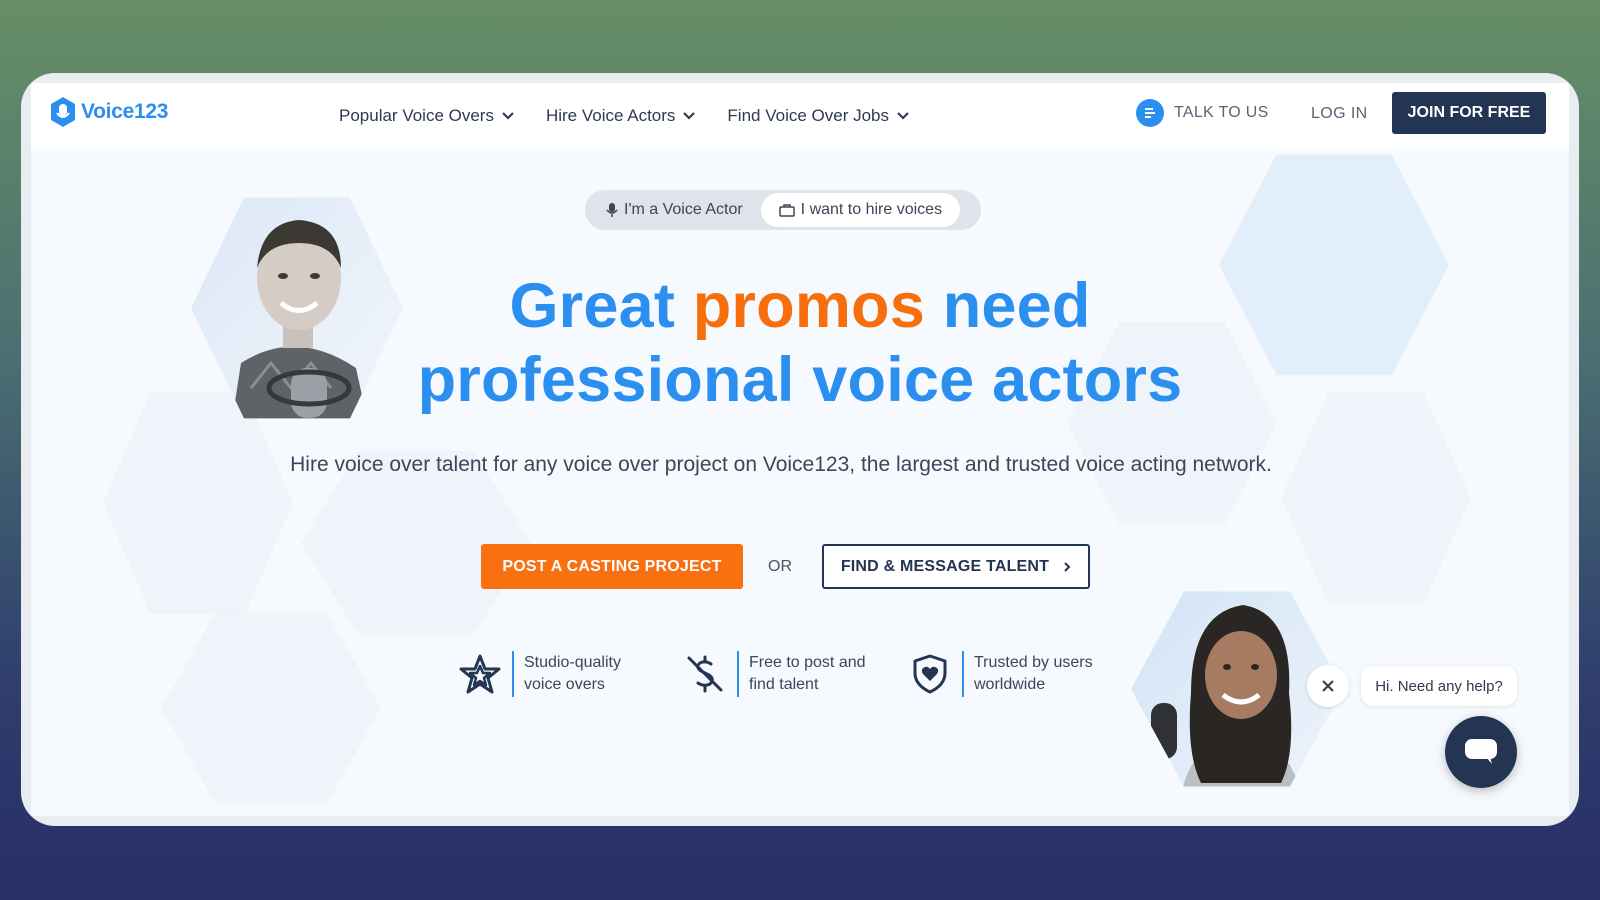  I want to click on find-message-talent-button: FIND & MESSAGE TALENT, so click(956, 566).